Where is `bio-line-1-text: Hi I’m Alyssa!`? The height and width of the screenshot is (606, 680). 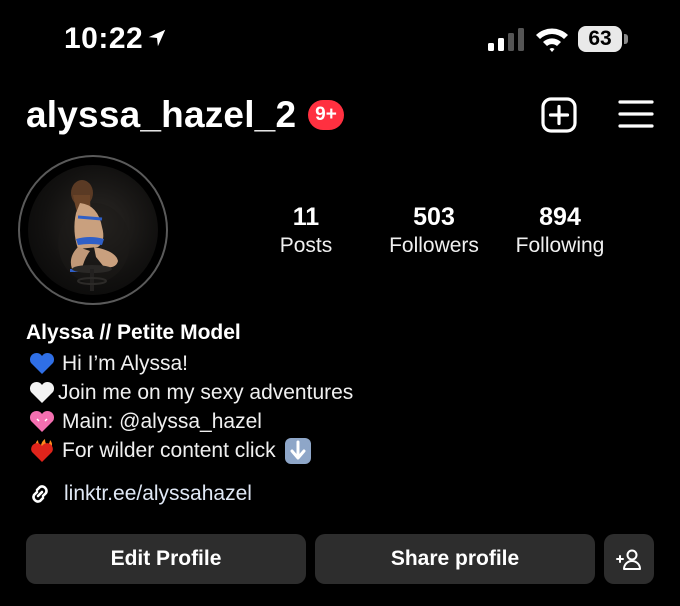 bio-line-1-text: Hi I’m Alyssa! is located at coordinates (125, 363).